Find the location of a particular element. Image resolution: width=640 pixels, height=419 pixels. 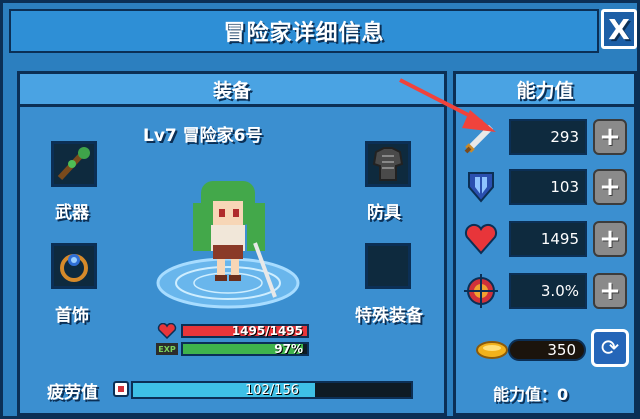

fatigue-bar: 102/156 is located at coordinates (272, 390).